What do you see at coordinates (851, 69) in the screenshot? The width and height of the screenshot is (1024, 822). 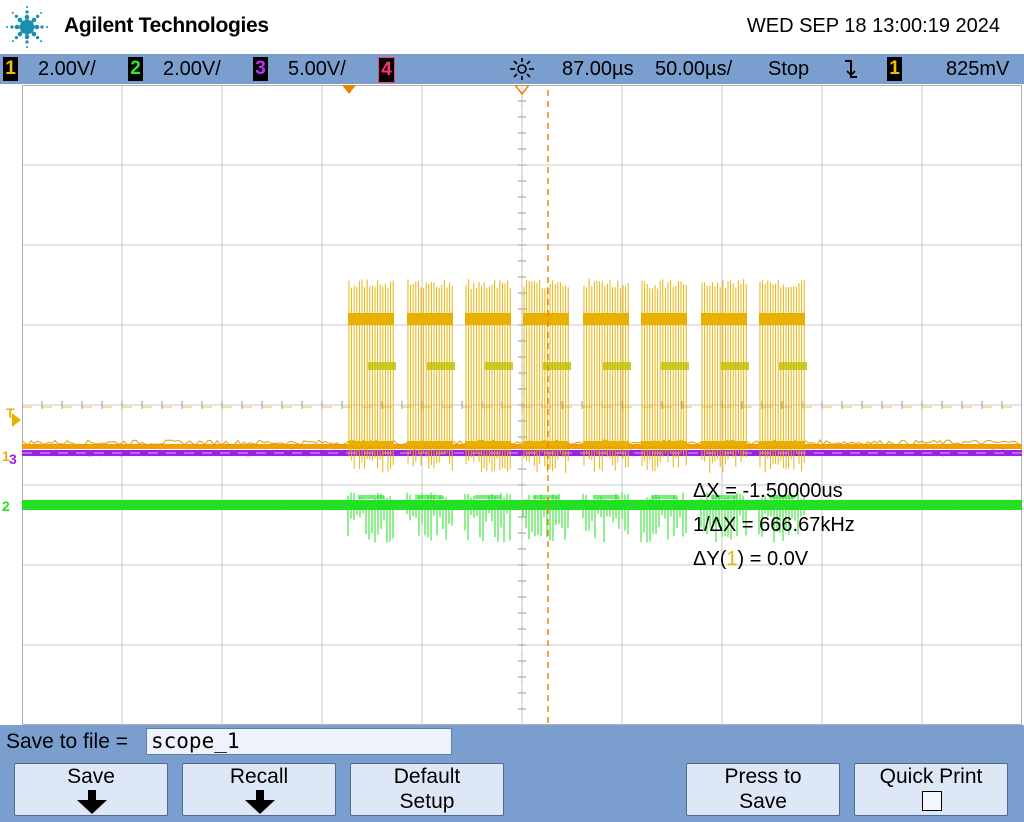 I see `falling-edge-icon` at bounding box center [851, 69].